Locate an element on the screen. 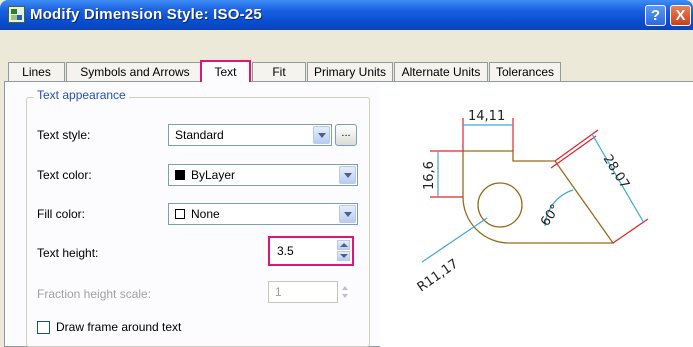  dim-angle-text: 60° is located at coordinates (551, 215).